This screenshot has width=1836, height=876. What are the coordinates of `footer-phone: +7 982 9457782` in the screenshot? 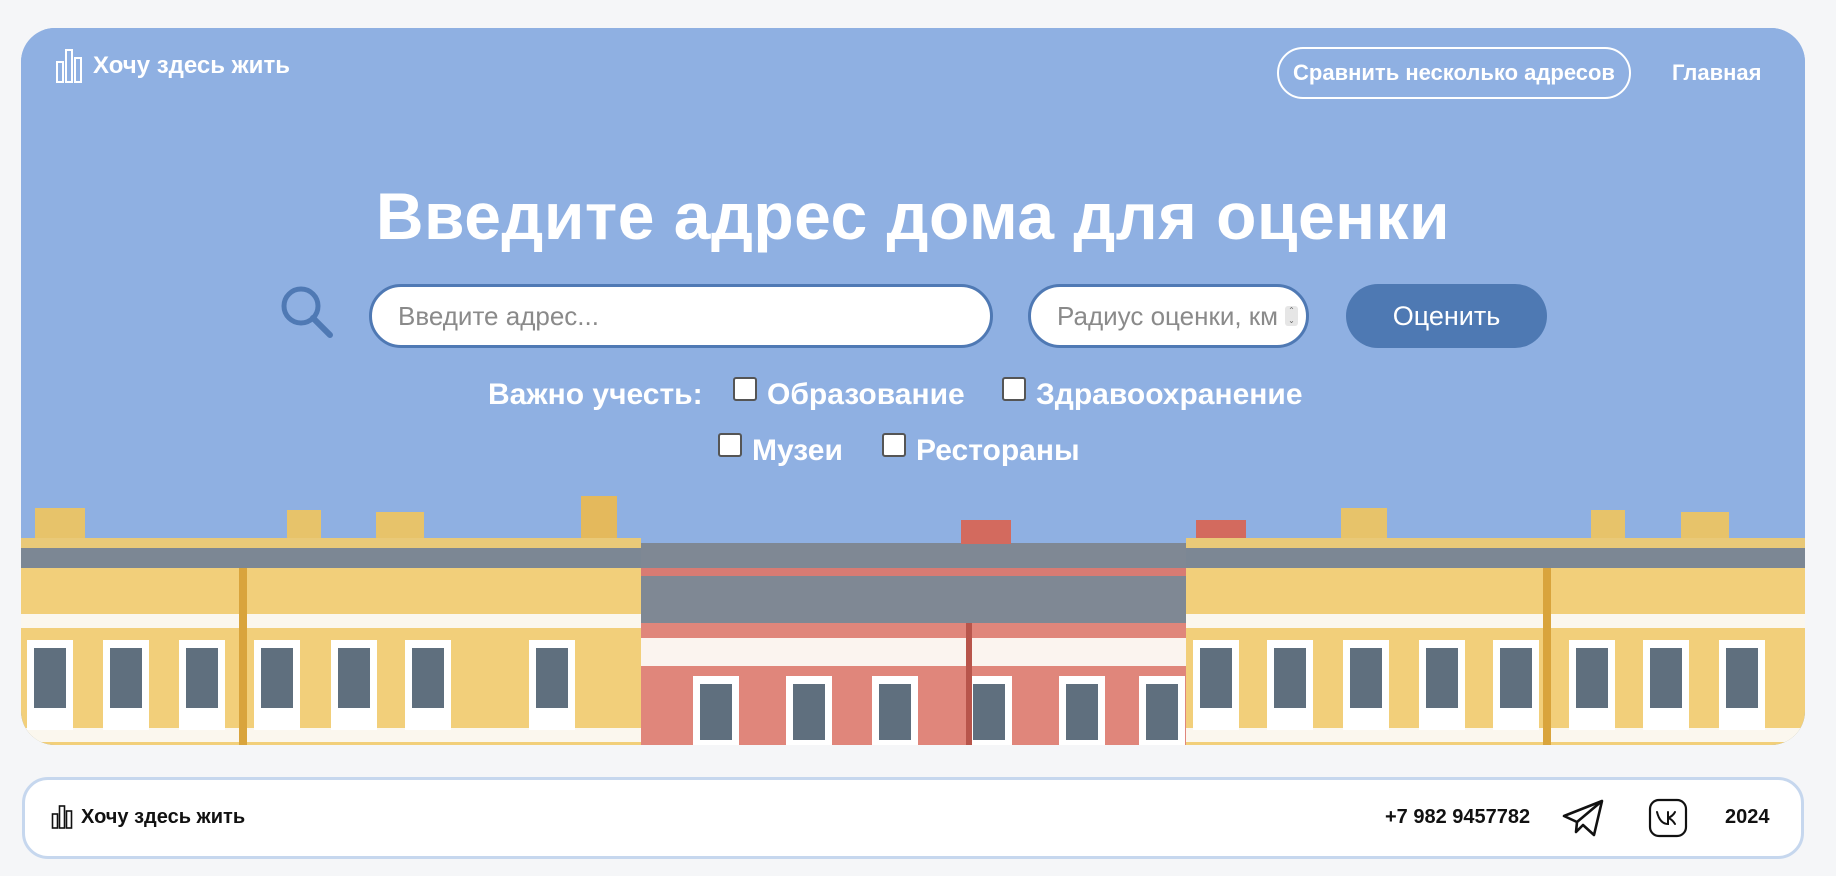 It's located at (1457, 817).